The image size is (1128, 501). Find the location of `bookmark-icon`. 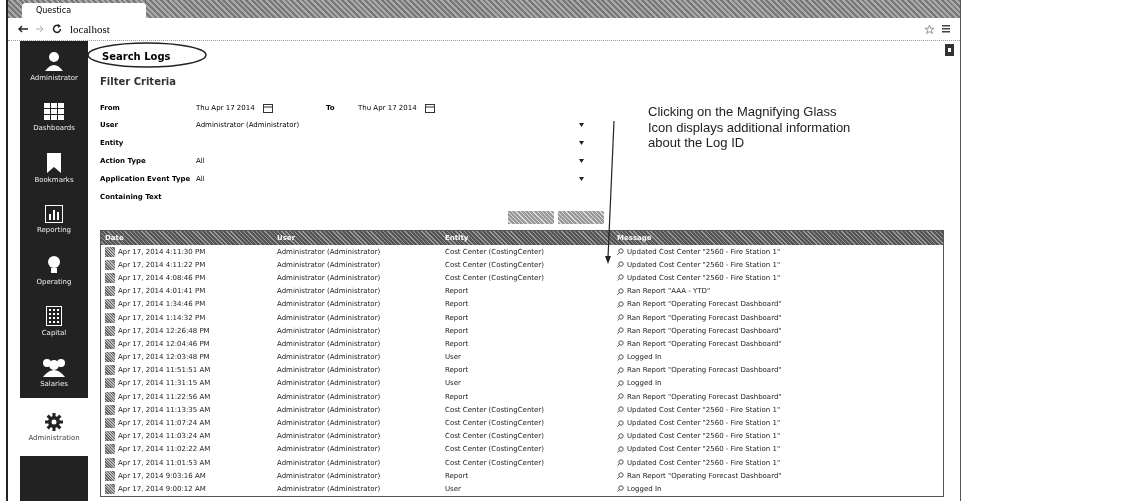

bookmark-icon is located at coordinates (54, 163).